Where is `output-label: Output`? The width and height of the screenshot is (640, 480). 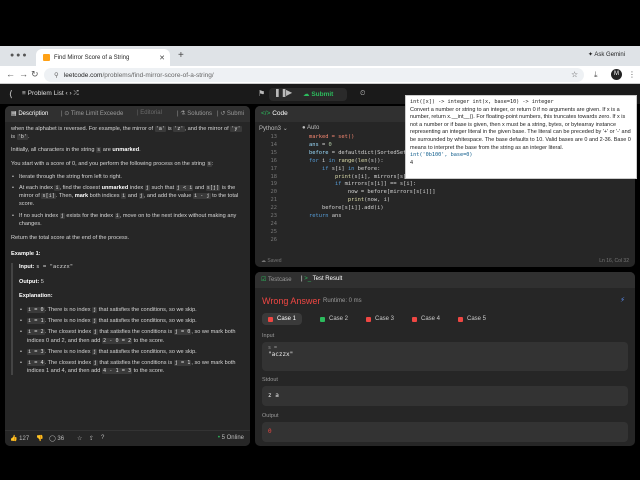 output-label: Output is located at coordinates (270, 416).